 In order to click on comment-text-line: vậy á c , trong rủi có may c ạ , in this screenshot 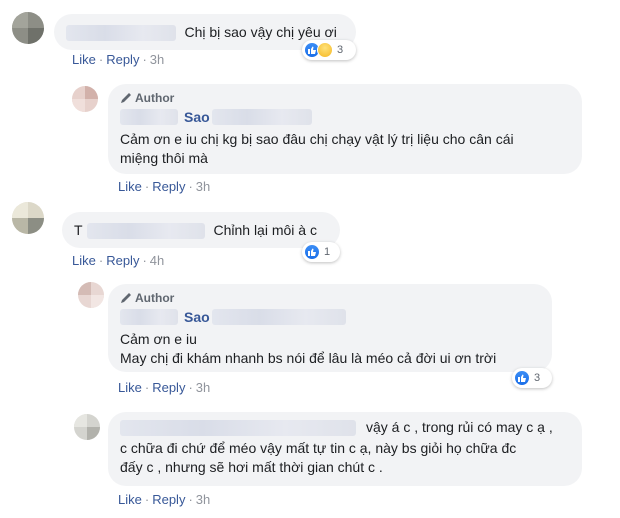, I will do `click(459, 427)`.